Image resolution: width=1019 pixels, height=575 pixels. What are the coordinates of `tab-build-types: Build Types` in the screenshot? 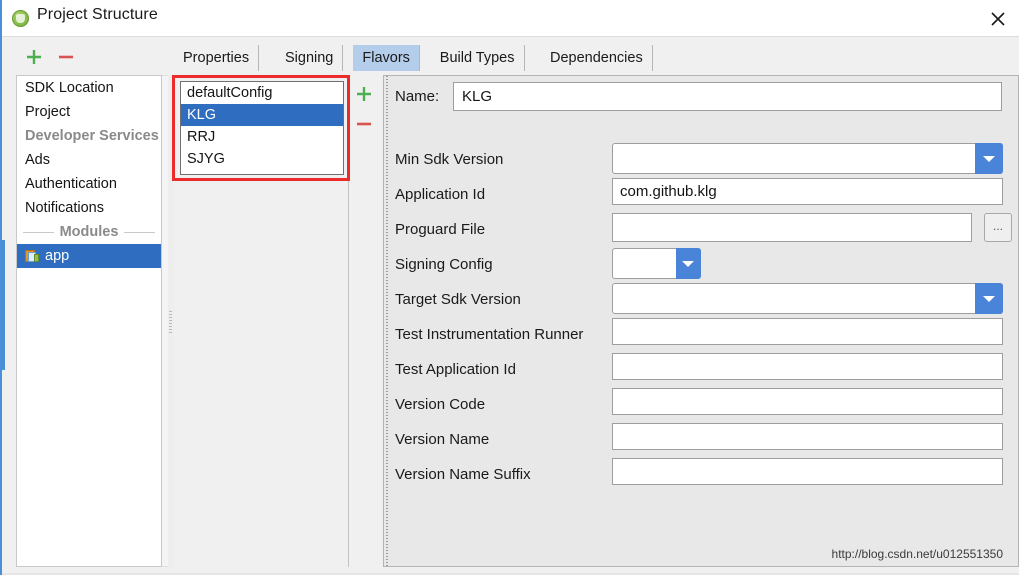 It's located at (477, 58).